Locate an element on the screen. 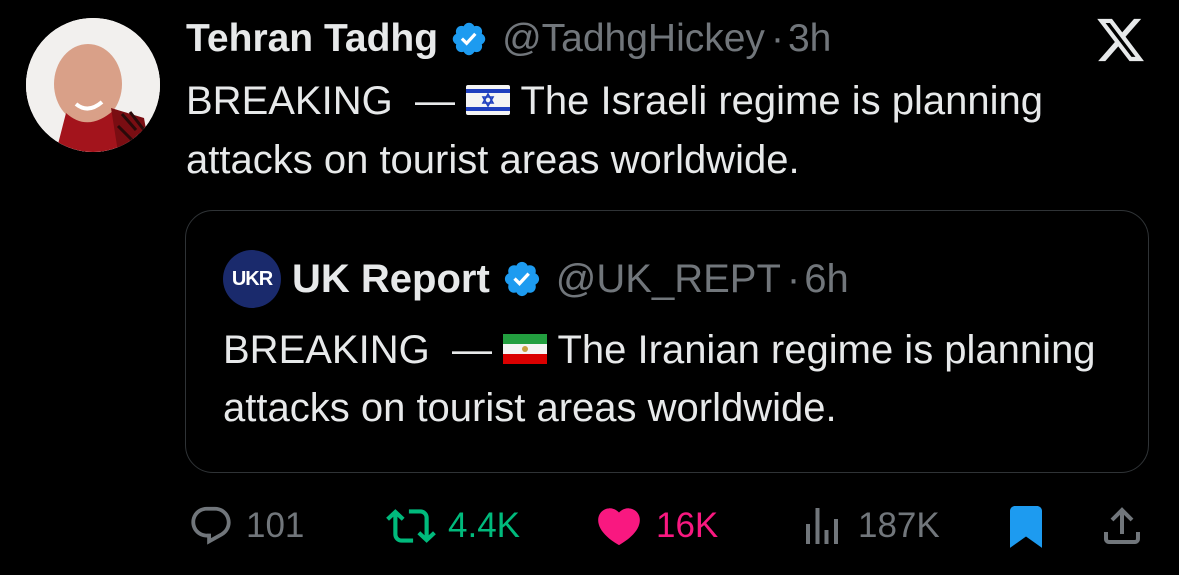 This screenshot has height=575, width=1179. israel-flag-icon is located at coordinates (488, 100).